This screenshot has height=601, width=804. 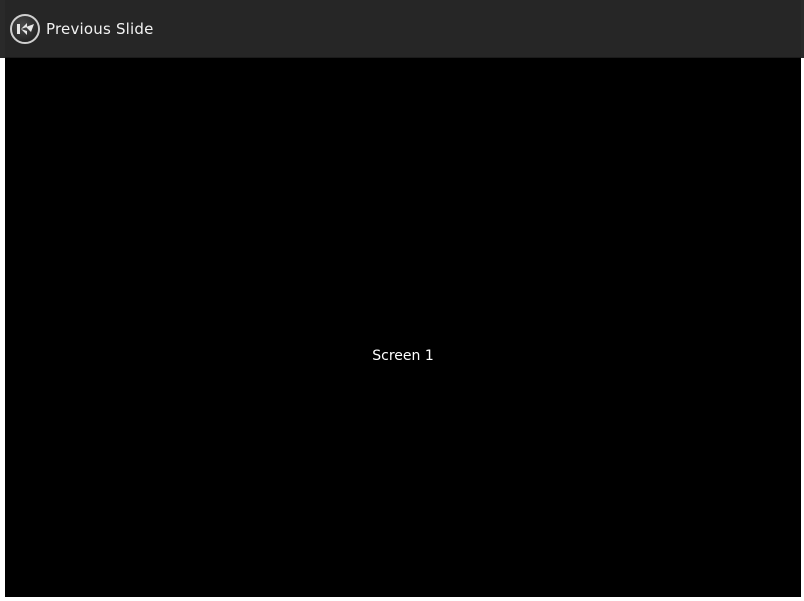 I want to click on previous-slide-label: Previous Slide, so click(x=100, y=29).